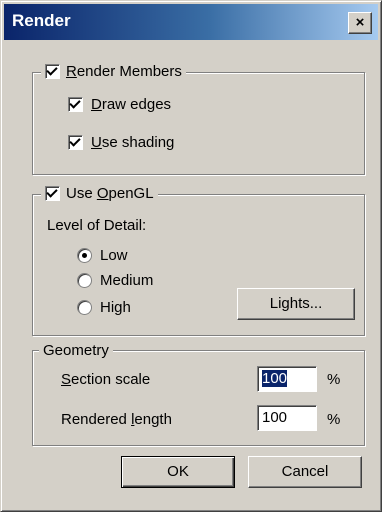 This screenshot has width=382, height=512. What do you see at coordinates (124, 71) in the screenshot?
I see `render-members-label: Render Members` at bounding box center [124, 71].